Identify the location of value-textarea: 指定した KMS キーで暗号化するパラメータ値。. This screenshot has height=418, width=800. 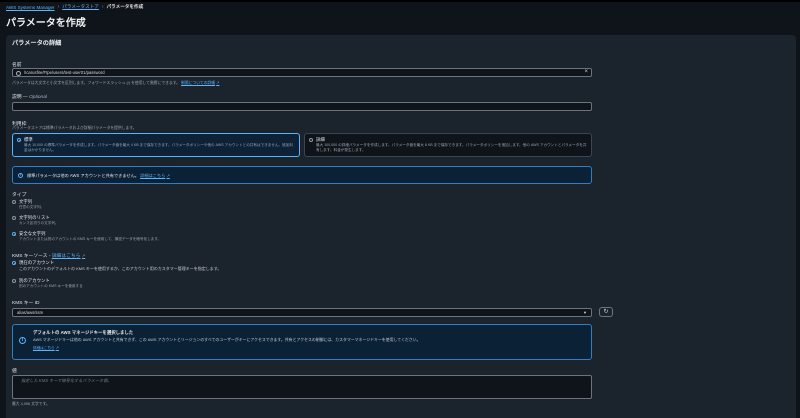
(302, 387).